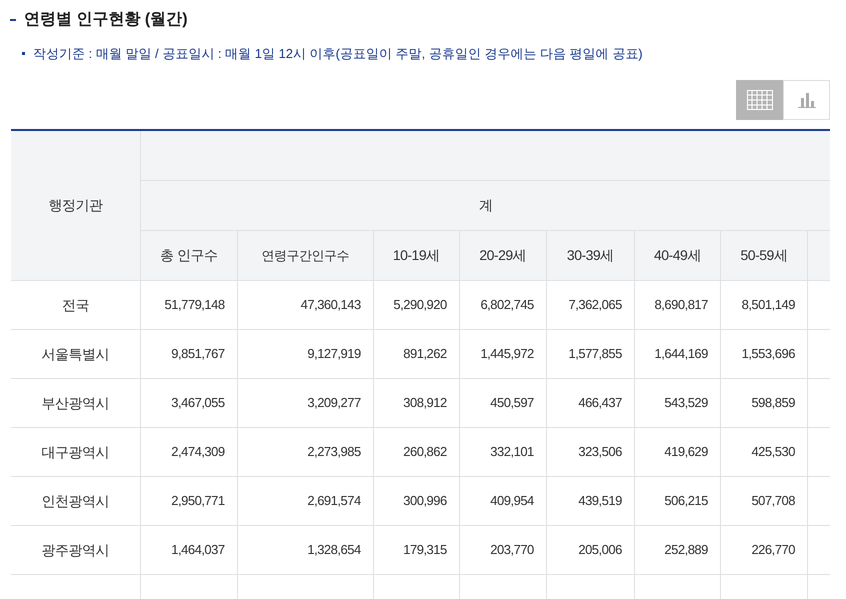  I want to click on page-title: 연령별 인구현황 (월간), so click(106, 20).